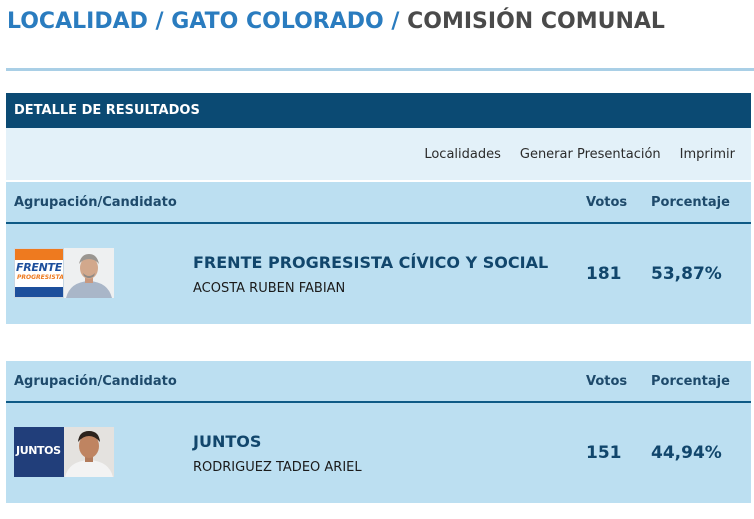  What do you see at coordinates (40, 277) in the screenshot?
I see `logo-text: PROGRESISTA` at bounding box center [40, 277].